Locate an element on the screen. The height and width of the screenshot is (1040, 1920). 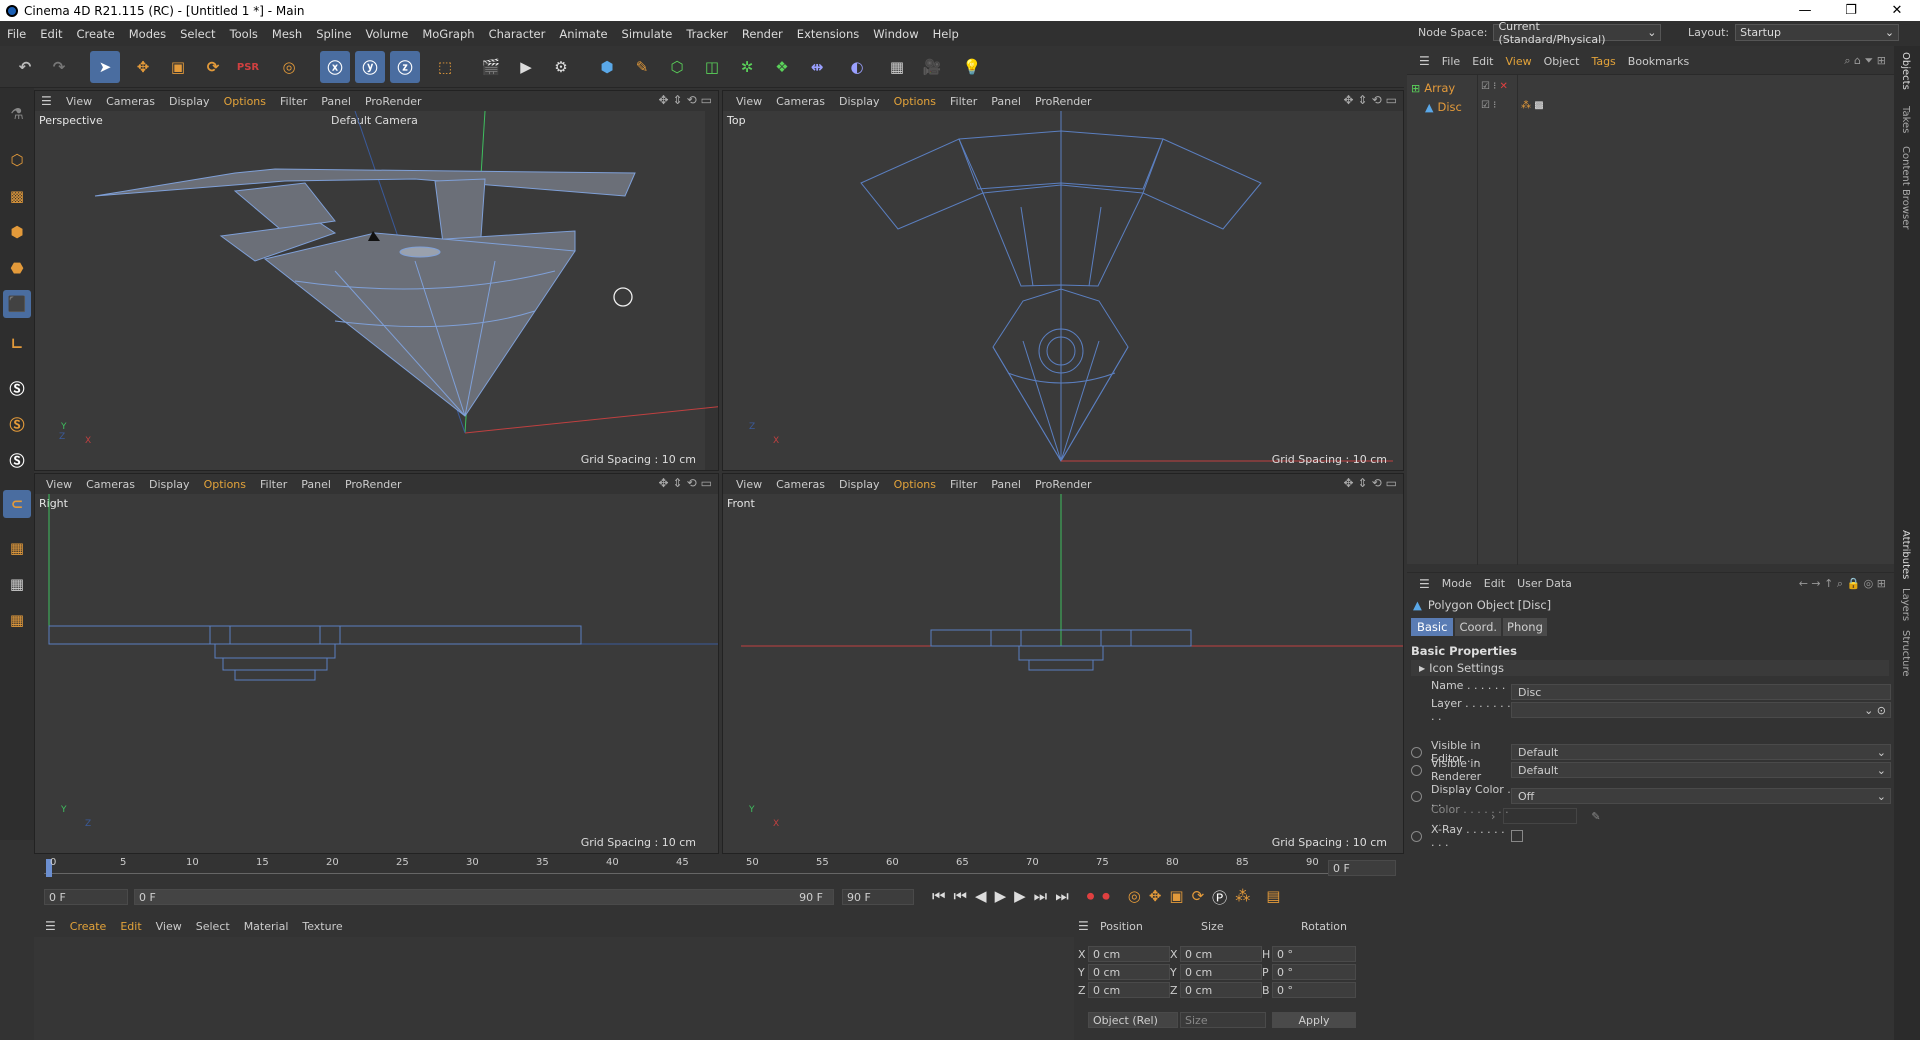
floor-icon: ▦ is located at coordinates (897, 67).